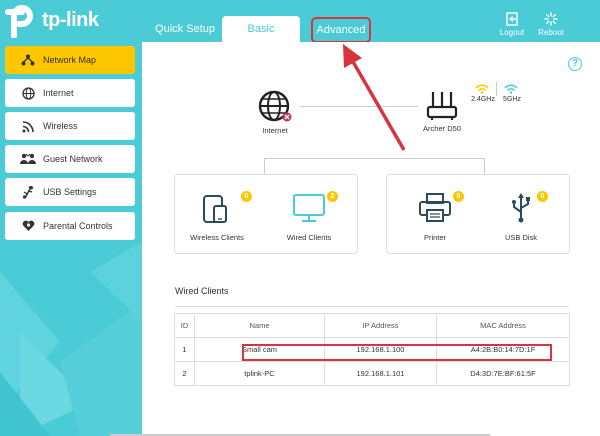 Image resolution: width=600 pixels, height=436 pixels. Describe the element at coordinates (264, 166) in the screenshot. I see `connector-left` at that location.